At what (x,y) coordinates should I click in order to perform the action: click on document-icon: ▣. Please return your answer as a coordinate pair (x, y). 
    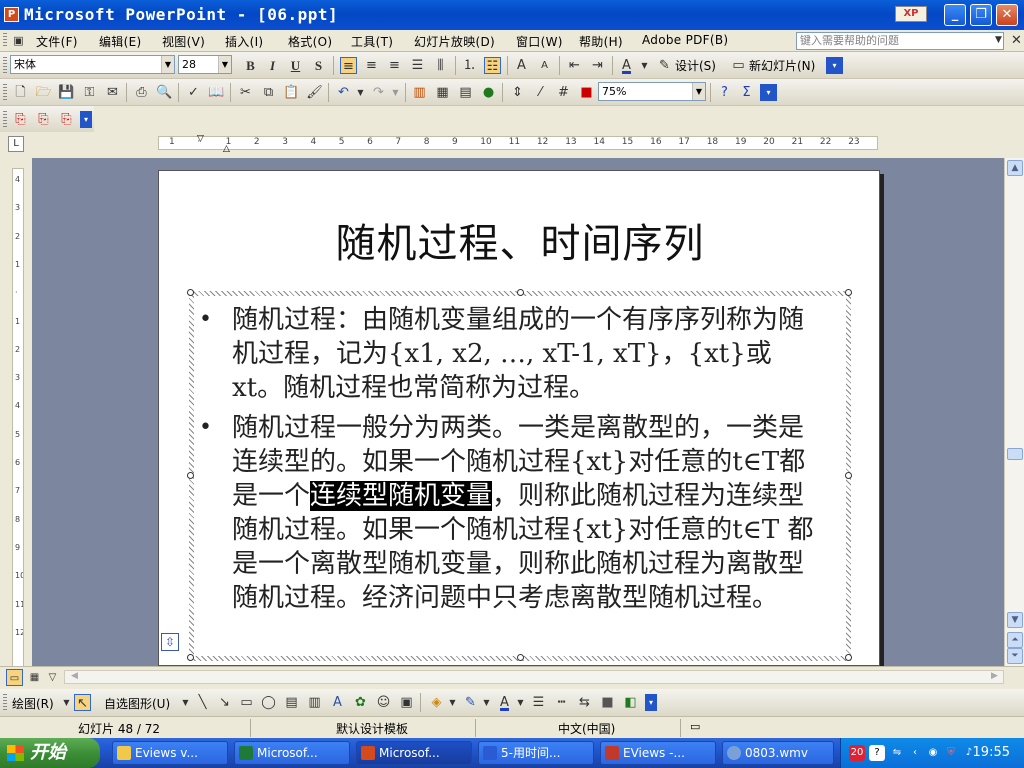
    Looking at the image, I should click on (18, 40).